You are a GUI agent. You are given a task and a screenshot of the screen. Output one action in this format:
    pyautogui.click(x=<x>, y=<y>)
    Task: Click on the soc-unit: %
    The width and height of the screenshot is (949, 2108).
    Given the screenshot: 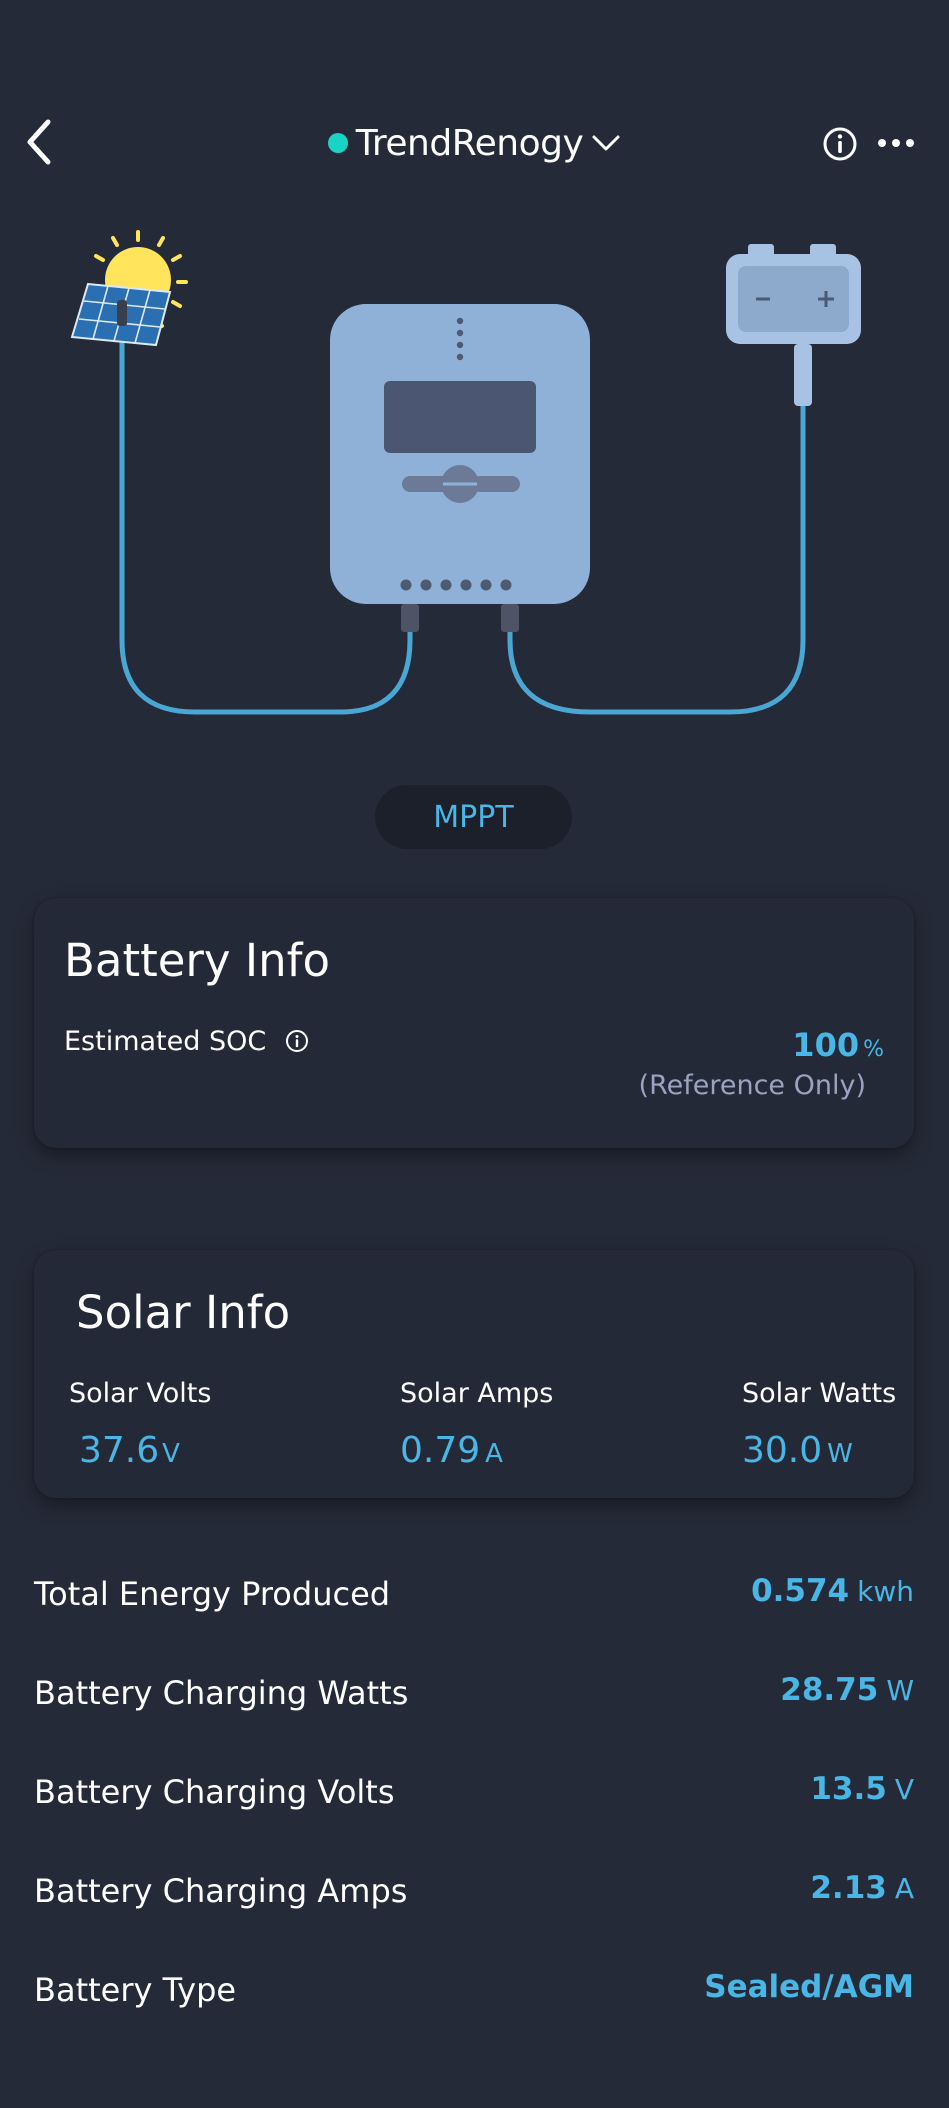 What is the action you would take?
    pyautogui.click(x=873, y=1049)
    